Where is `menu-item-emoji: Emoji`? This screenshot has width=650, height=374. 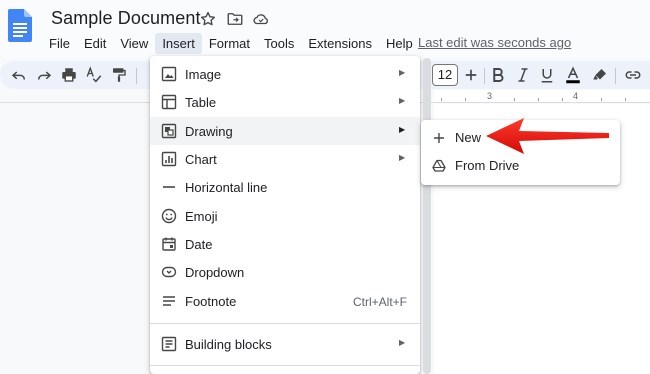
menu-item-emoji: Emoji is located at coordinates (285, 216).